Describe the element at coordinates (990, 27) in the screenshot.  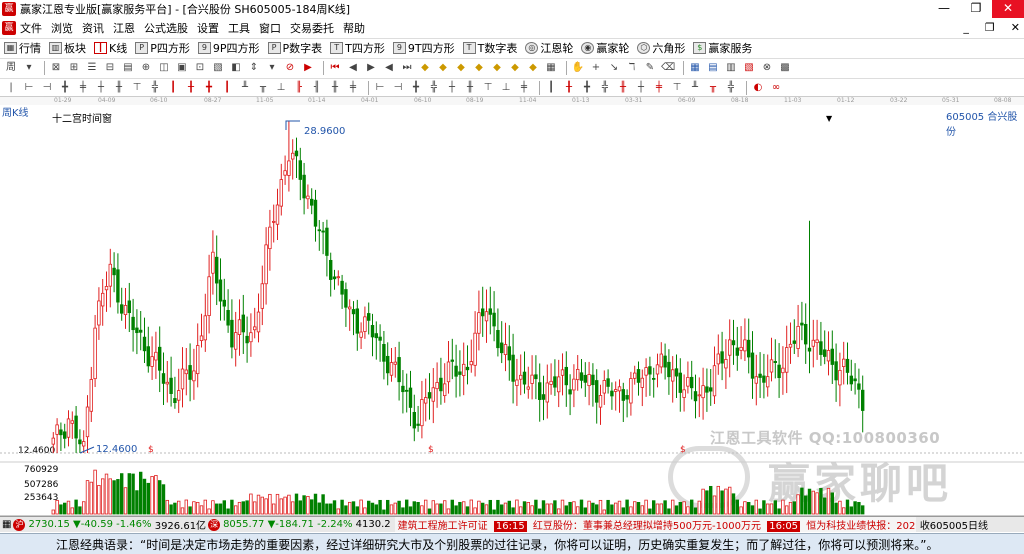
I see `mdi-restore-button: ❐` at that location.